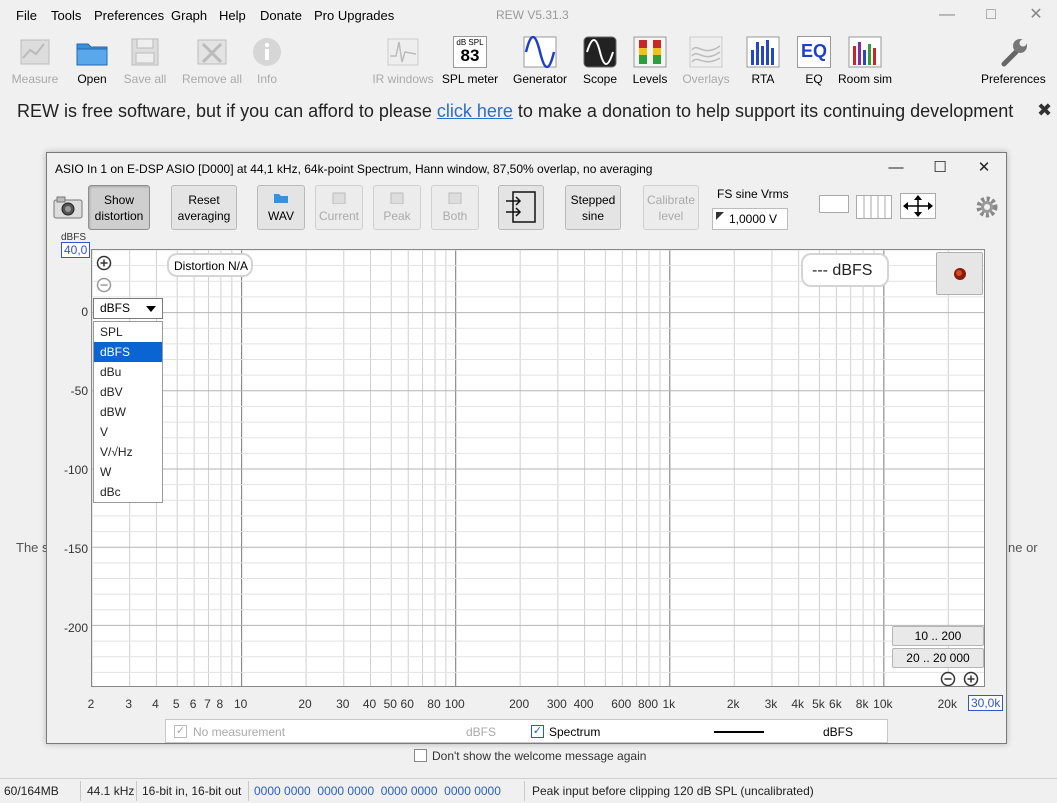 This screenshot has width=1057, height=803. What do you see at coordinates (128, 372) in the screenshot?
I see `unit-option-dbu: dBu` at bounding box center [128, 372].